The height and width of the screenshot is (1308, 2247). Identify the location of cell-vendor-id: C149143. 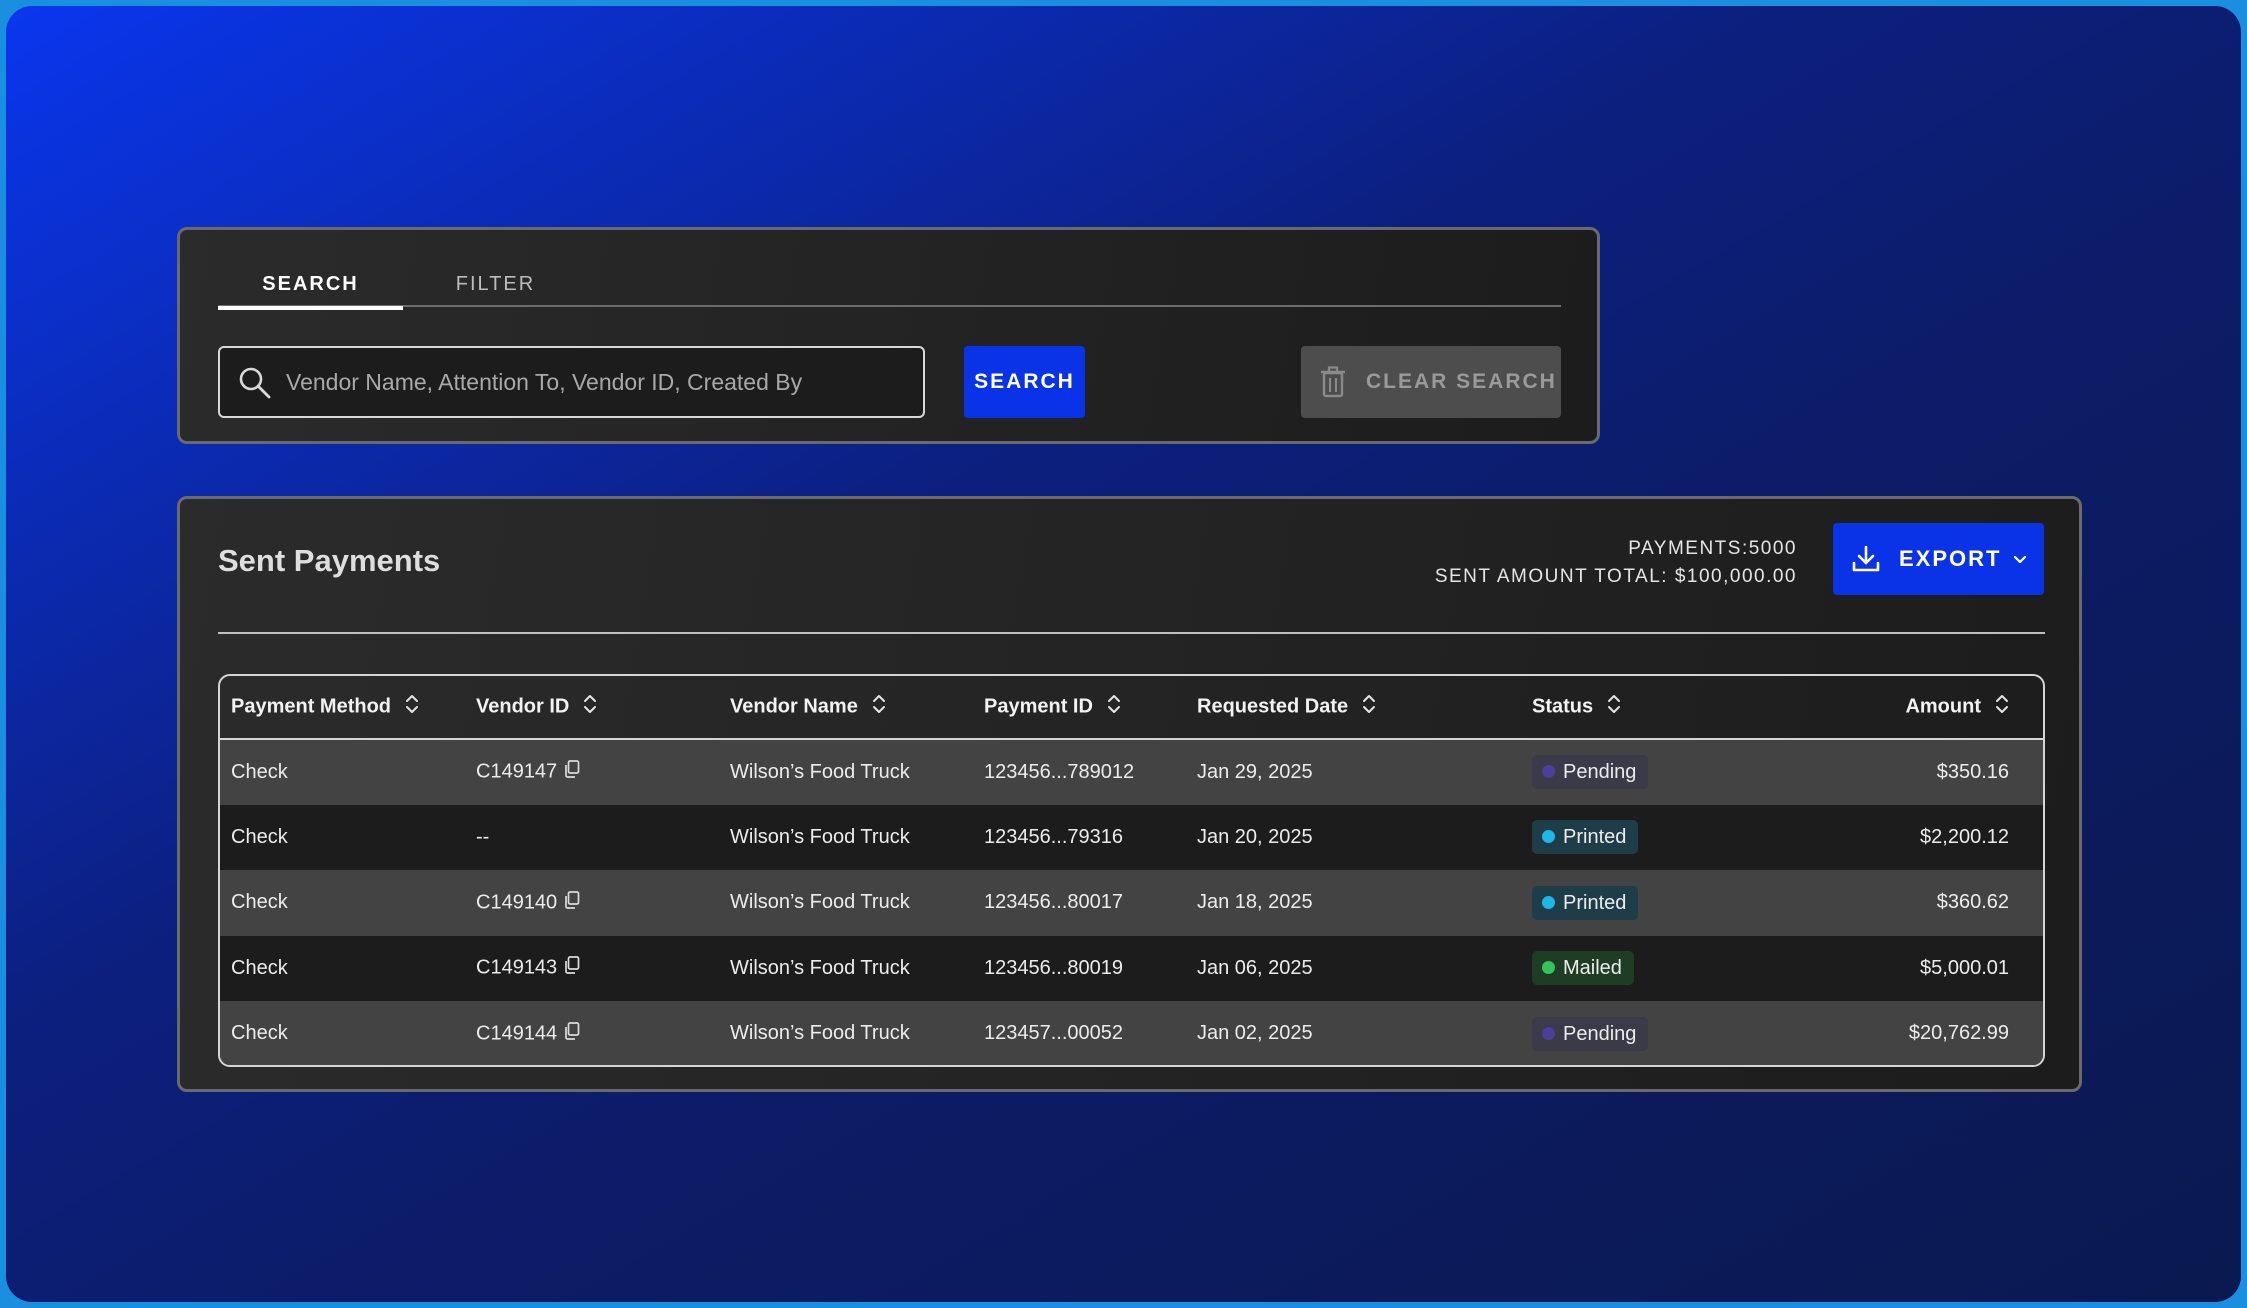
(592, 968).